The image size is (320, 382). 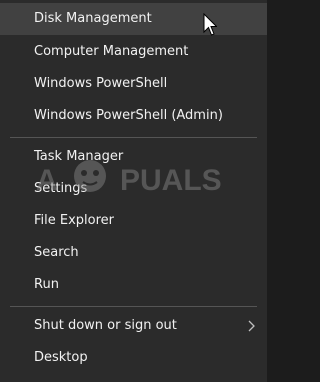 What do you see at coordinates (133, 285) in the screenshot?
I see `menu-item-run: Run` at bounding box center [133, 285].